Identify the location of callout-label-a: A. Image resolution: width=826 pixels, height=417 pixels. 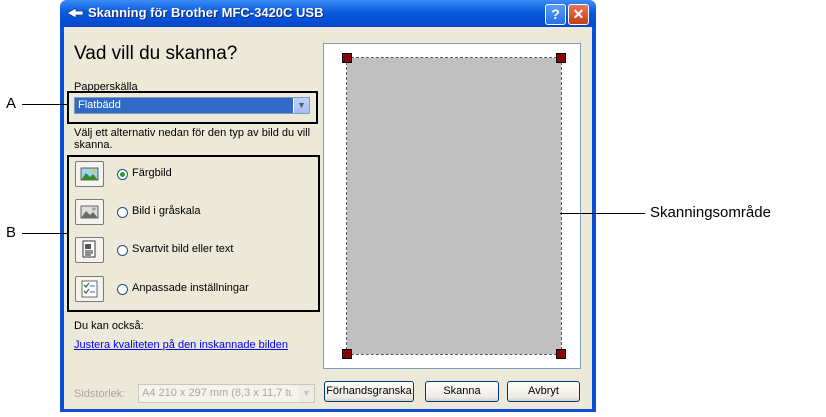
(11, 103).